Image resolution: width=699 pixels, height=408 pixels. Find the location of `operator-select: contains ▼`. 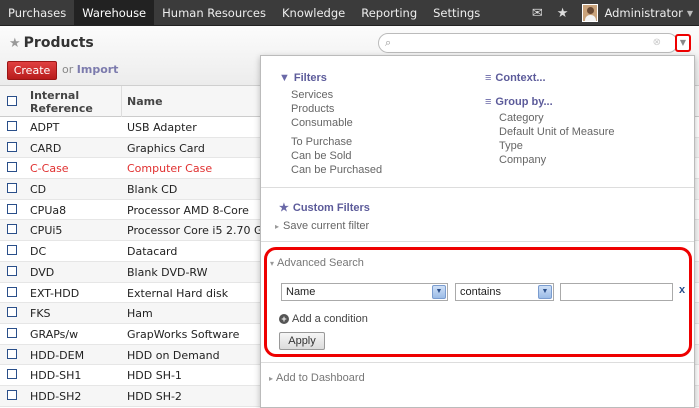

operator-select: contains ▼ is located at coordinates (504, 292).